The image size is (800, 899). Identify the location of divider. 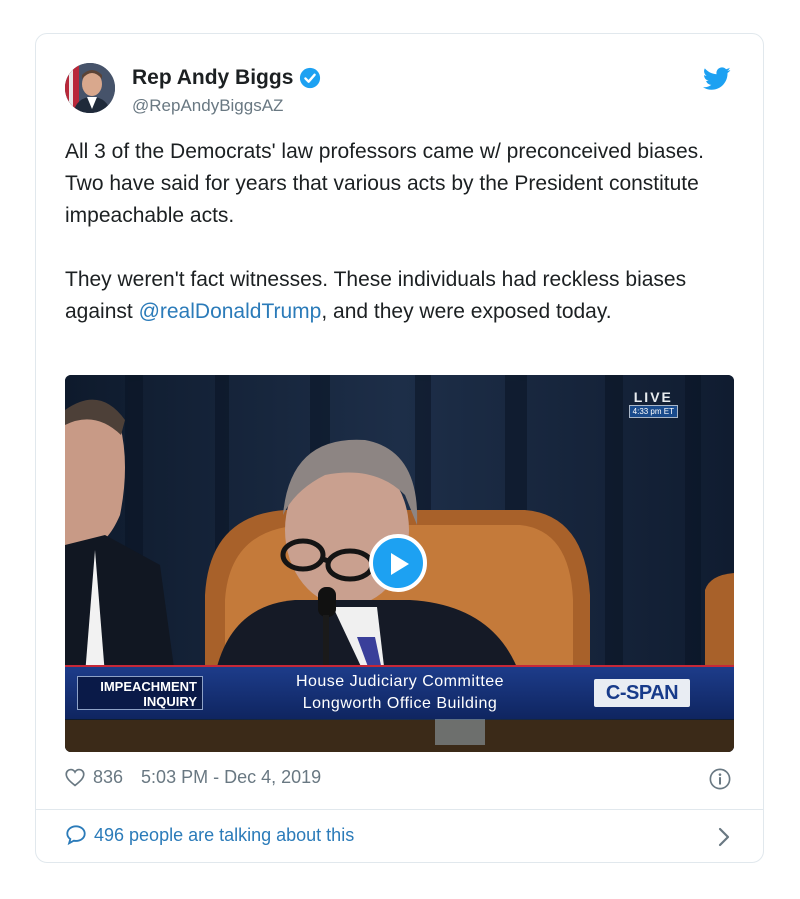
(399, 809).